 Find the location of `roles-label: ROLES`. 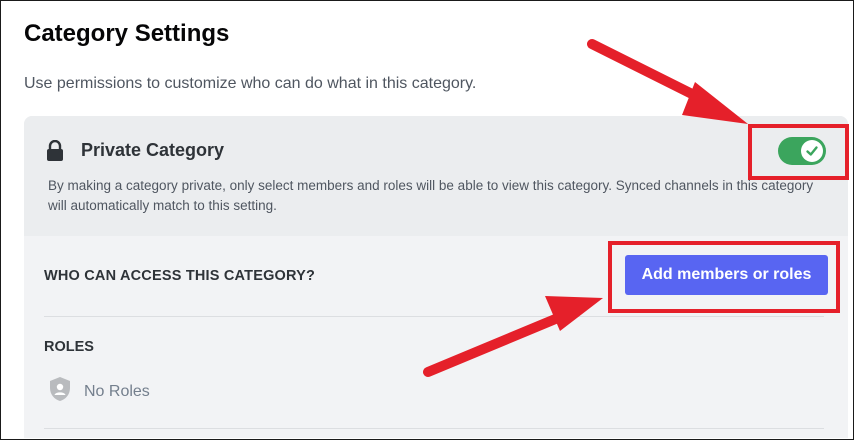

roles-label: ROLES is located at coordinates (69, 347).